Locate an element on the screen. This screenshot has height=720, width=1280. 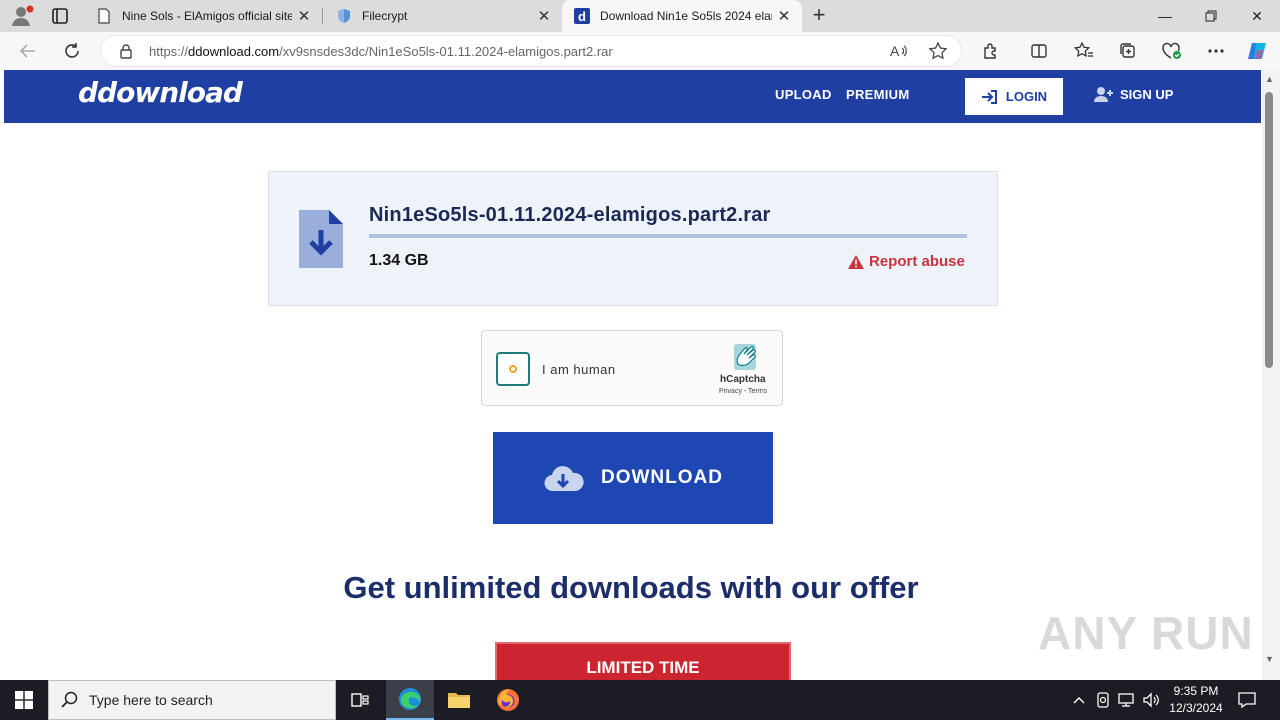
browser-essentials-icon is located at coordinates (1172, 51).